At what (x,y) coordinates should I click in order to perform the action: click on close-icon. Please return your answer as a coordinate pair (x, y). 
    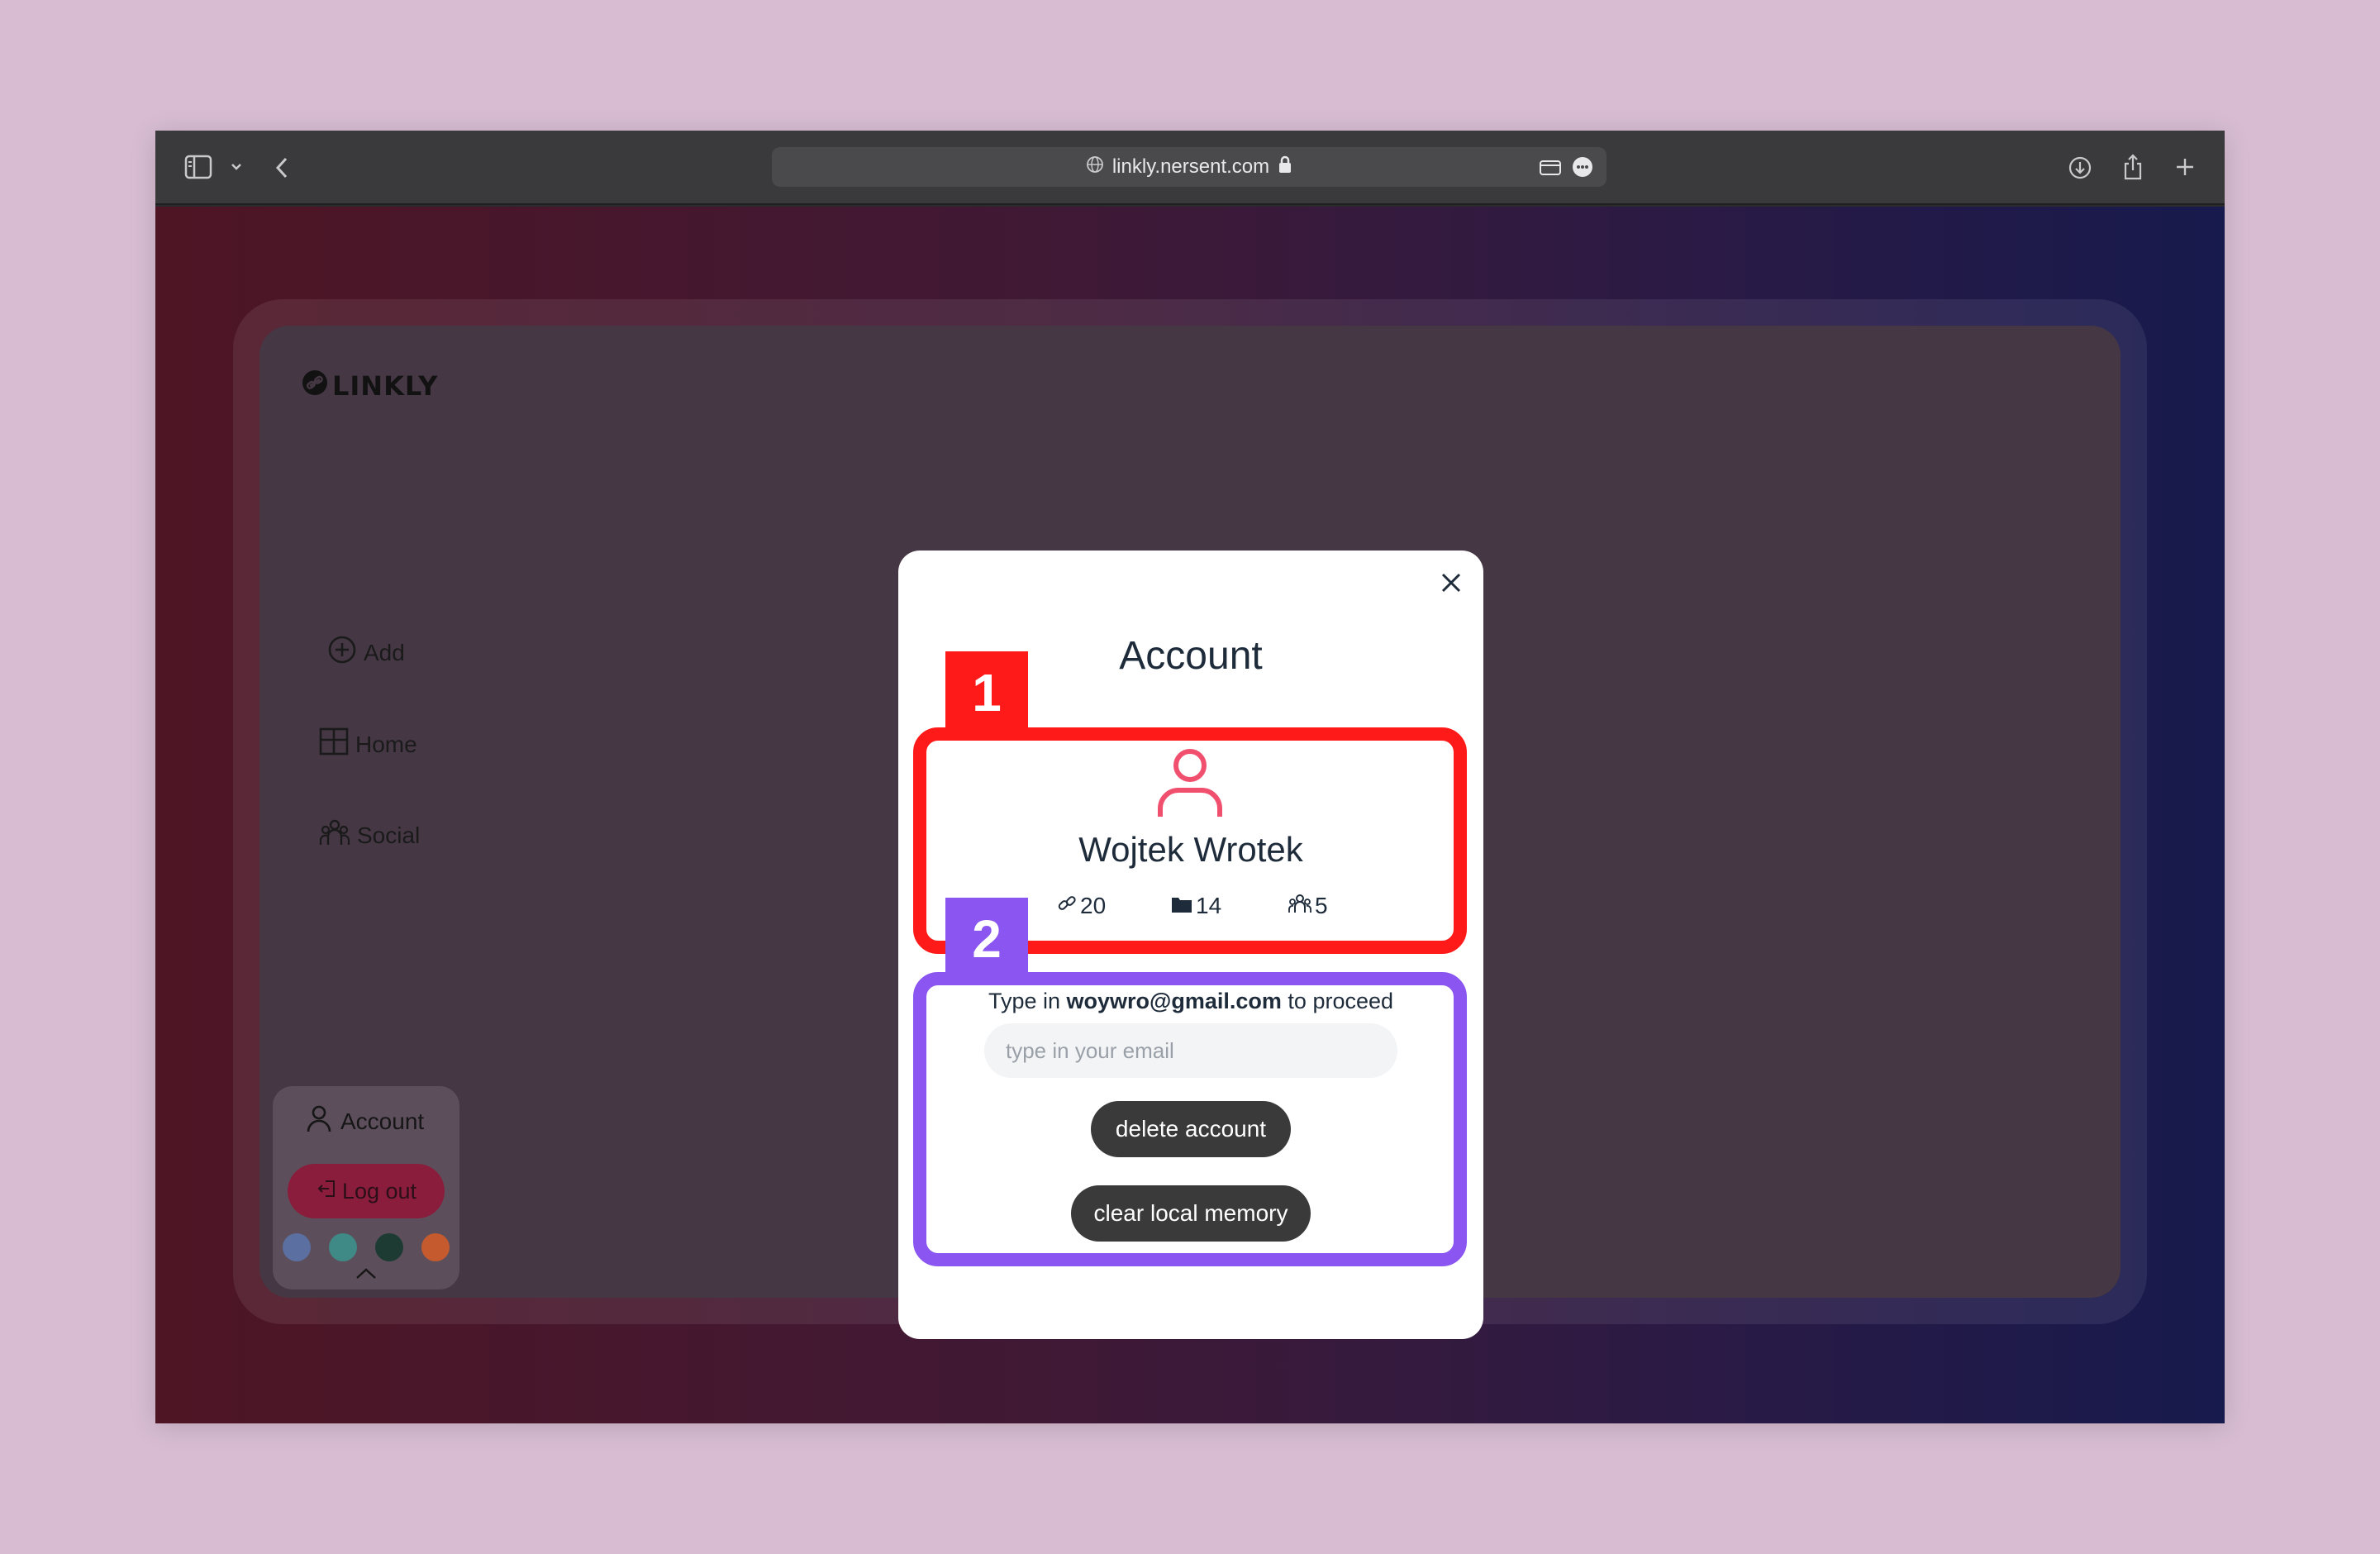
    Looking at the image, I should click on (1451, 583).